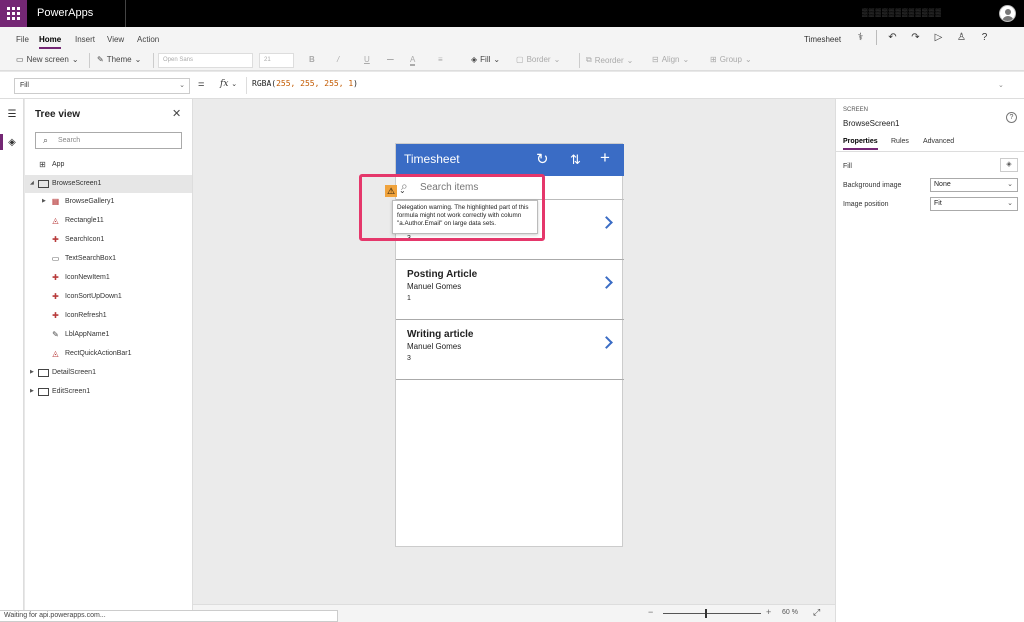  I want to click on reorder-label: Reorder, so click(609, 60).